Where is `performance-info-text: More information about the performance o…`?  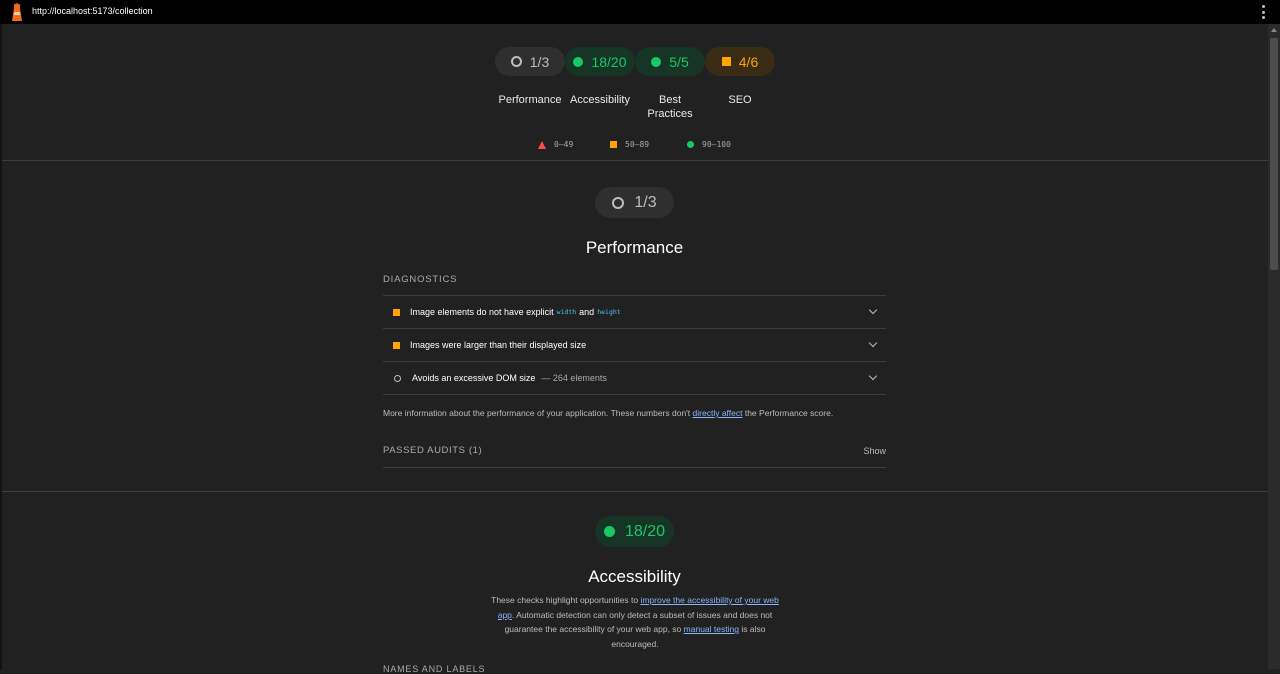 performance-info-text: More information about the performance o… is located at coordinates (634, 413).